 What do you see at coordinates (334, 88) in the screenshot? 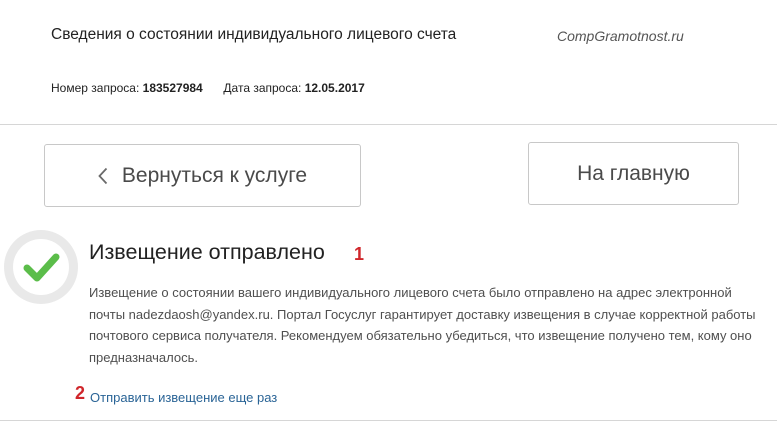
I see `request-date-value: 12.05.2017` at bounding box center [334, 88].